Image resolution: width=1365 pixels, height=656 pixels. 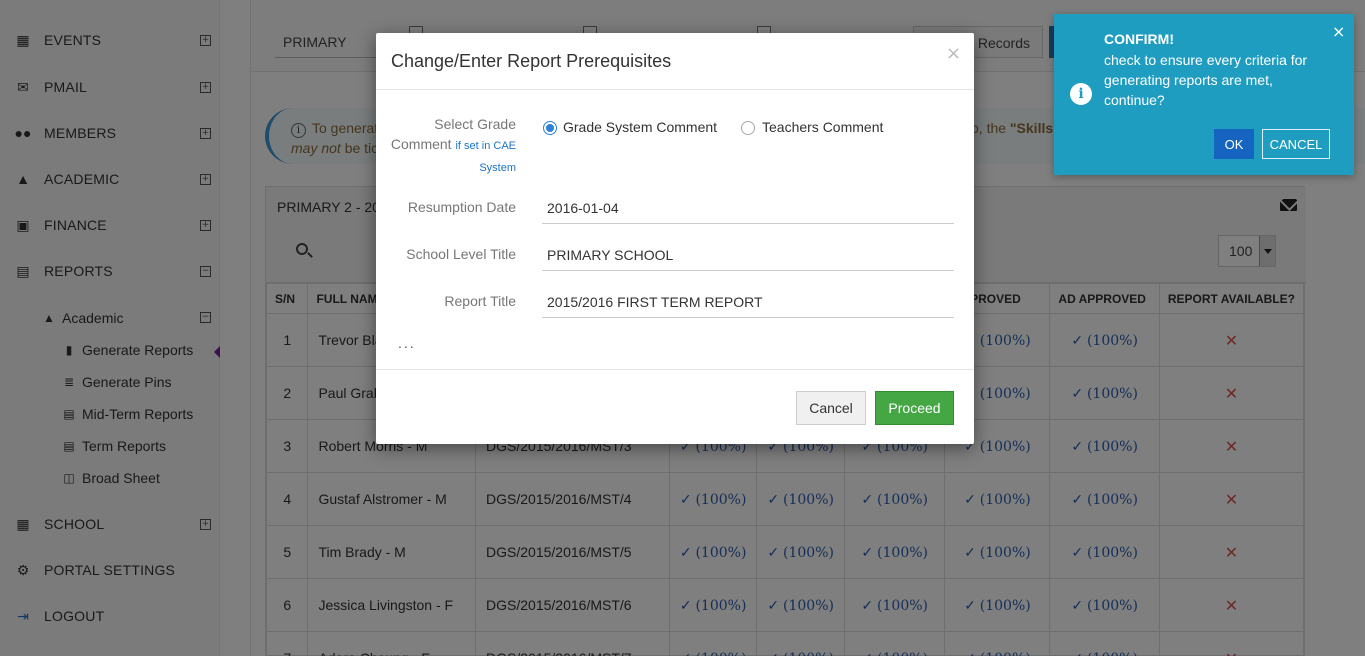 What do you see at coordinates (485, 157) in the screenshot?
I see `cae-system-link: if set in CAE System` at bounding box center [485, 157].